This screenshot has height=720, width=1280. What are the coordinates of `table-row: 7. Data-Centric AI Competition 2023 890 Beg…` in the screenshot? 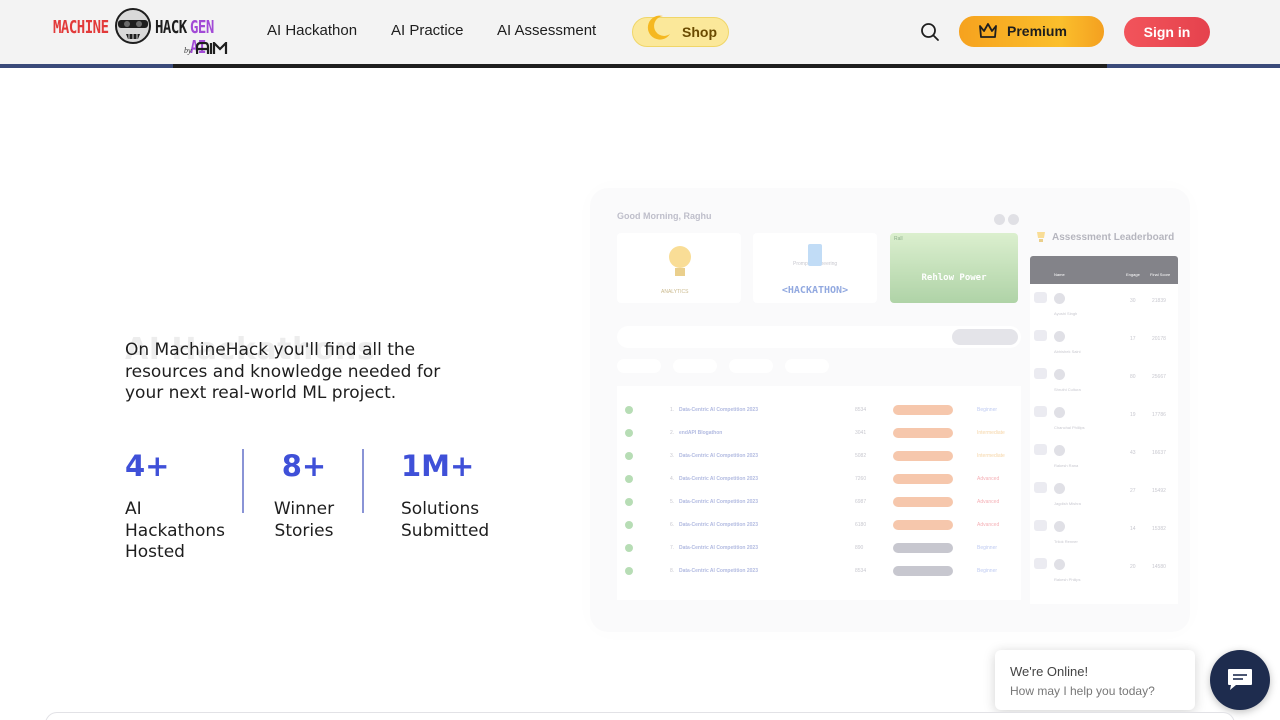 It's located at (819, 549).